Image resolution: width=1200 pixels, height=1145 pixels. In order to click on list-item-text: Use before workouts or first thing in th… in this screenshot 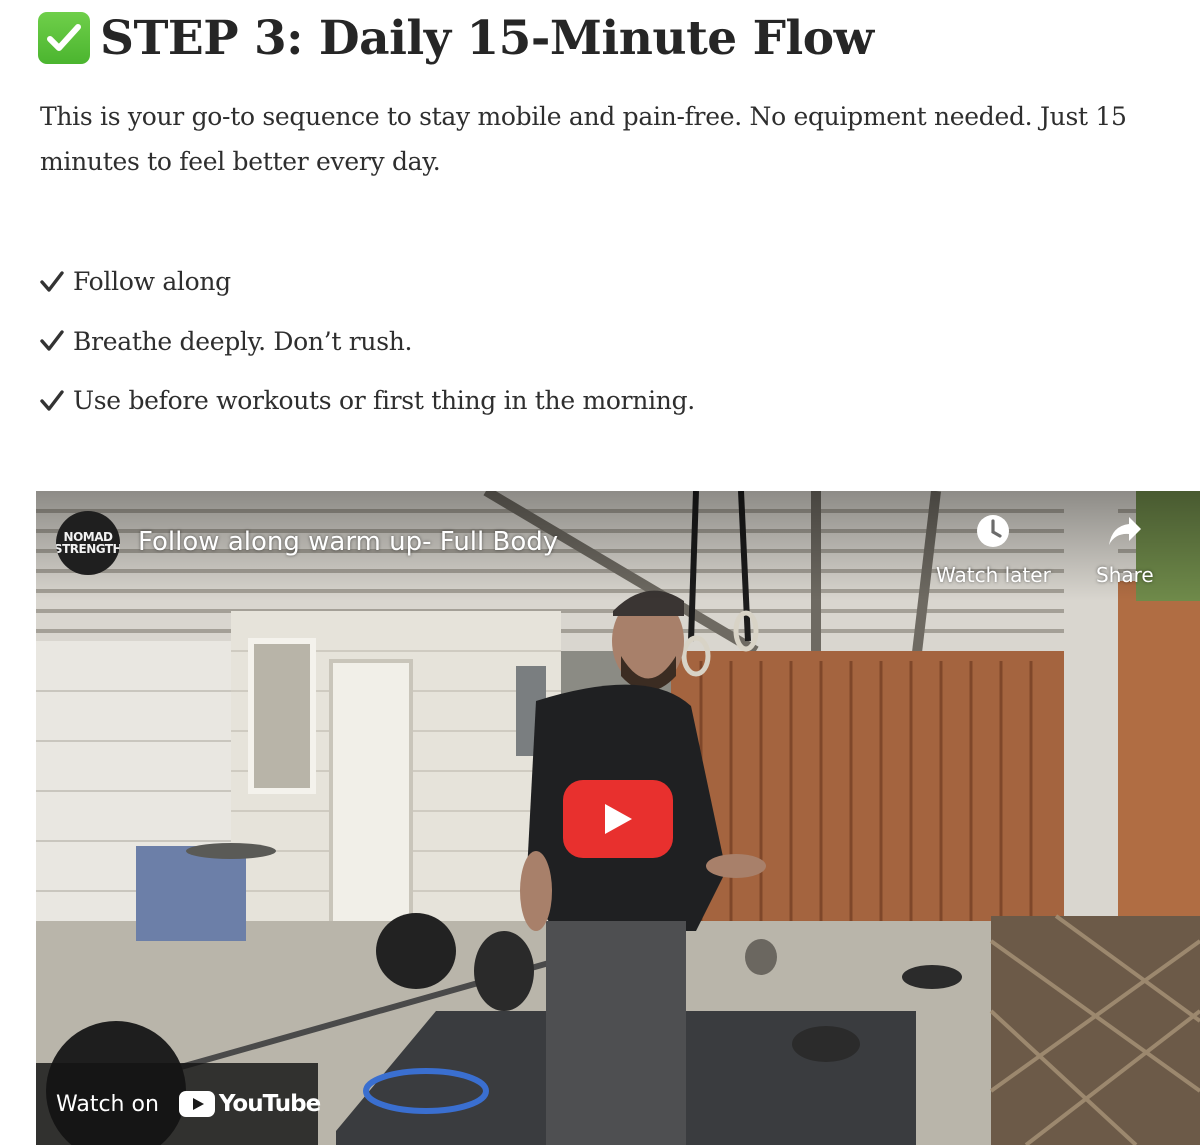, I will do `click(384, 401)`.